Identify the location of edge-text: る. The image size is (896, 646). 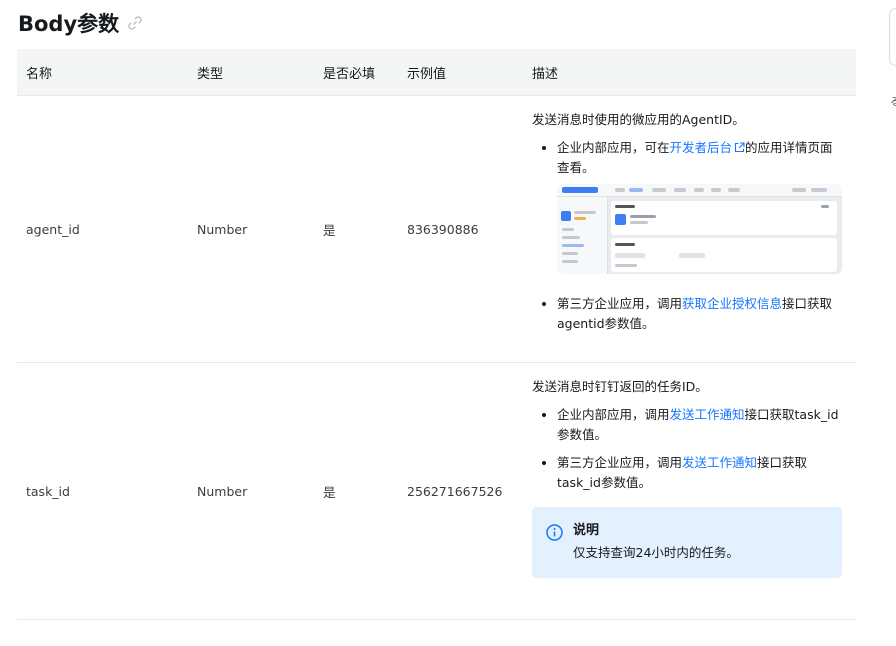
(893, 101).